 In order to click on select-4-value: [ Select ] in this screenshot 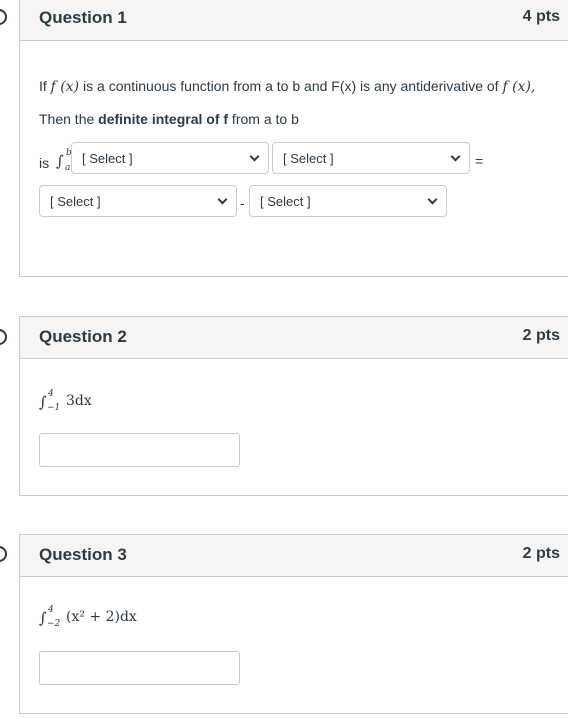, I will do `click(285, 201)`.